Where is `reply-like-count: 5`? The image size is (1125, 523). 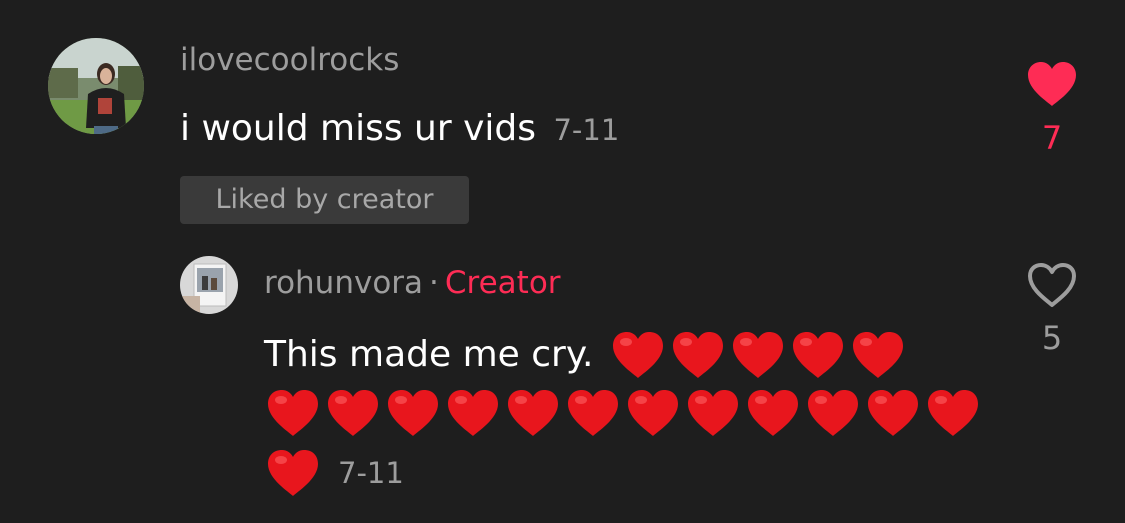
reply-like-count: 5 is located at coordinates (1052, 338).